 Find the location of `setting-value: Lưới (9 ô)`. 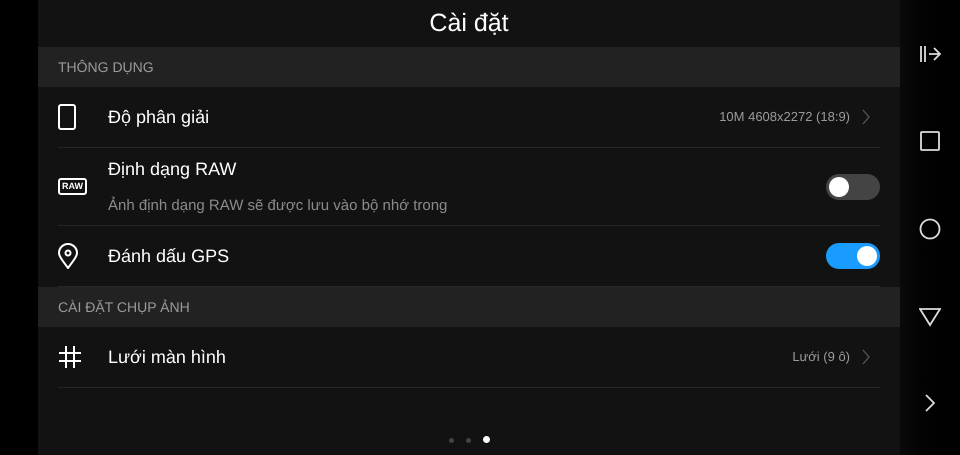

setting-value: Lưới (9 ô) is located at coordinates (821, 357).